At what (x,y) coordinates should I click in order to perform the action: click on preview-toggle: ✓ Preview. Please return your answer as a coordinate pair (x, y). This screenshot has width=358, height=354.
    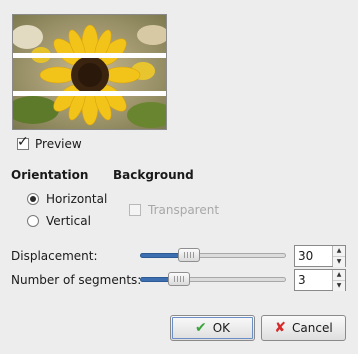
    Looking at the image, I should click on (49, 142).